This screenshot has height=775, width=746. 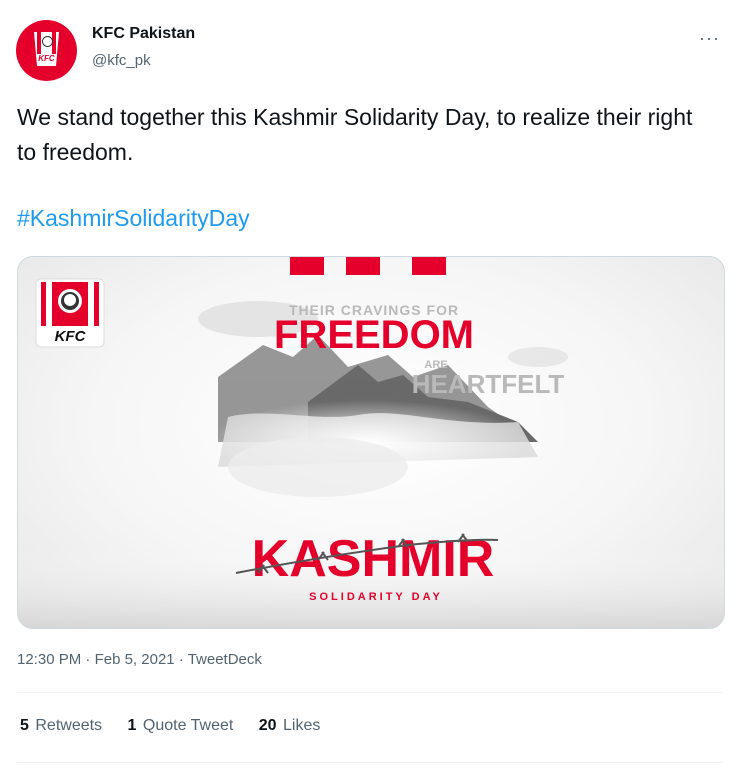 I want to click on colonel-face-icon, so click(x=47, y=41).